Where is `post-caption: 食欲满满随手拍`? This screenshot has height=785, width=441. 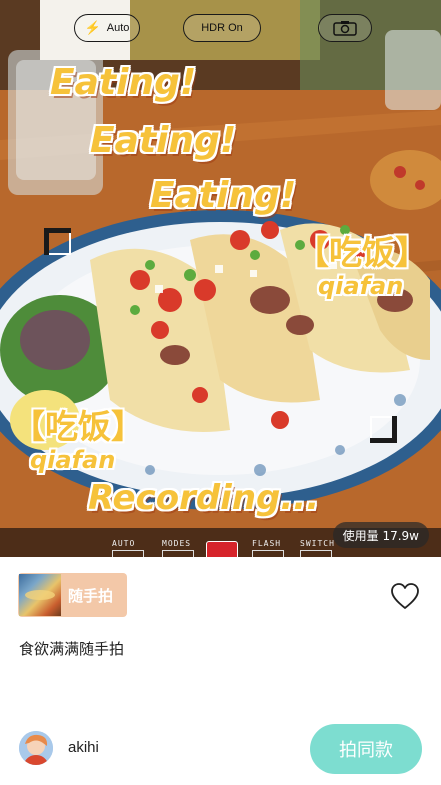 post-caption: 食欲满满随手拍 is located at coordinates (72, 649).